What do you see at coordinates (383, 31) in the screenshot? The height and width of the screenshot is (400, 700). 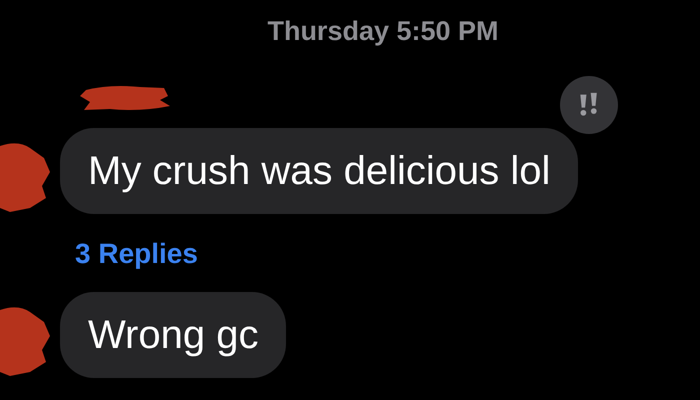 I see `timestamp: Thursday 5:50 PM` at bounding box center [383, 31].